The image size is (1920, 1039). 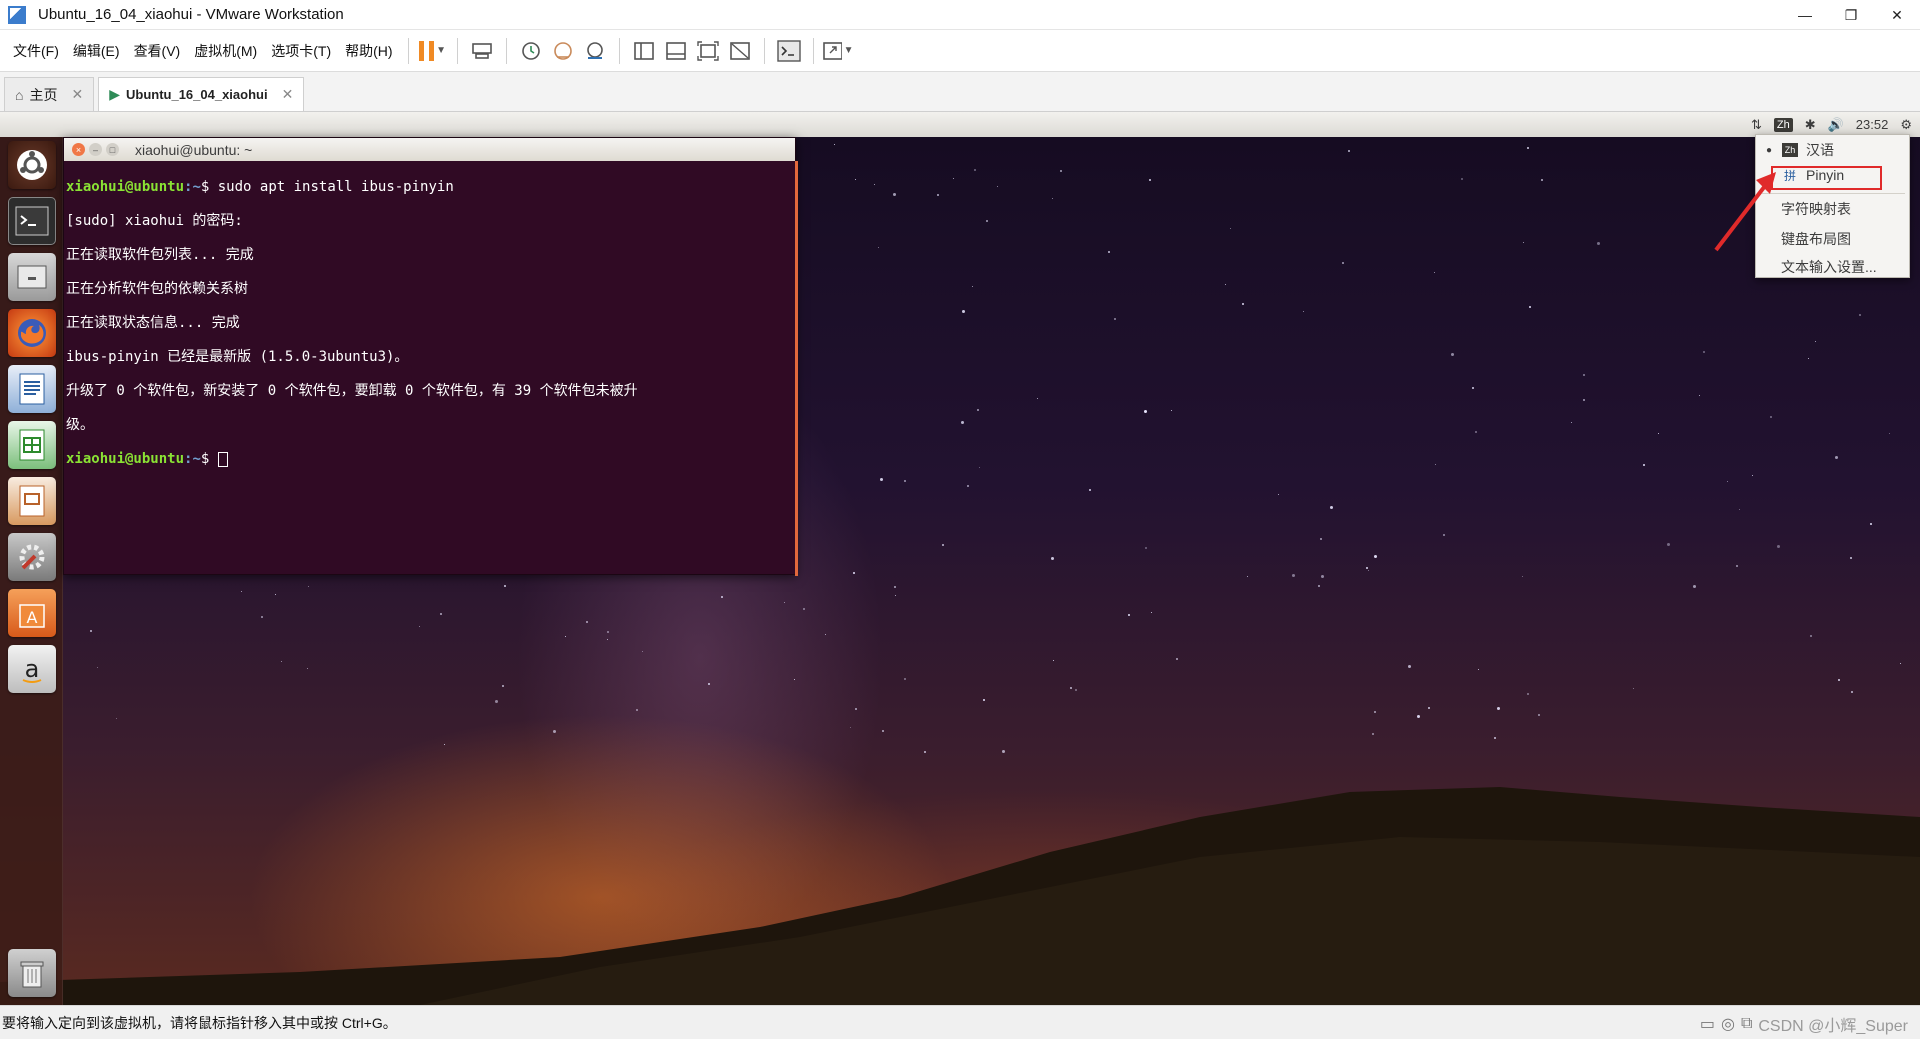 I want to click on amazon-launcher: a, so click(x=32, y=669).